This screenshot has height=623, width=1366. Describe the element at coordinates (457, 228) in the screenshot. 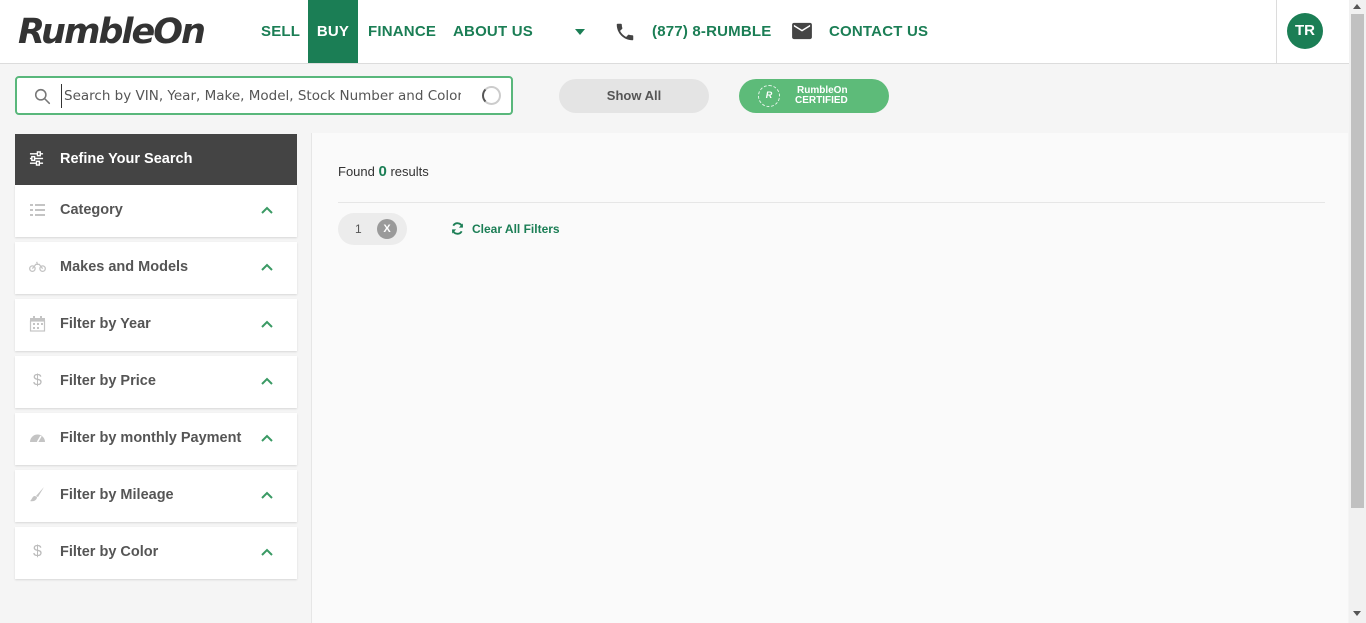

I see `refresh-icon` at that location.